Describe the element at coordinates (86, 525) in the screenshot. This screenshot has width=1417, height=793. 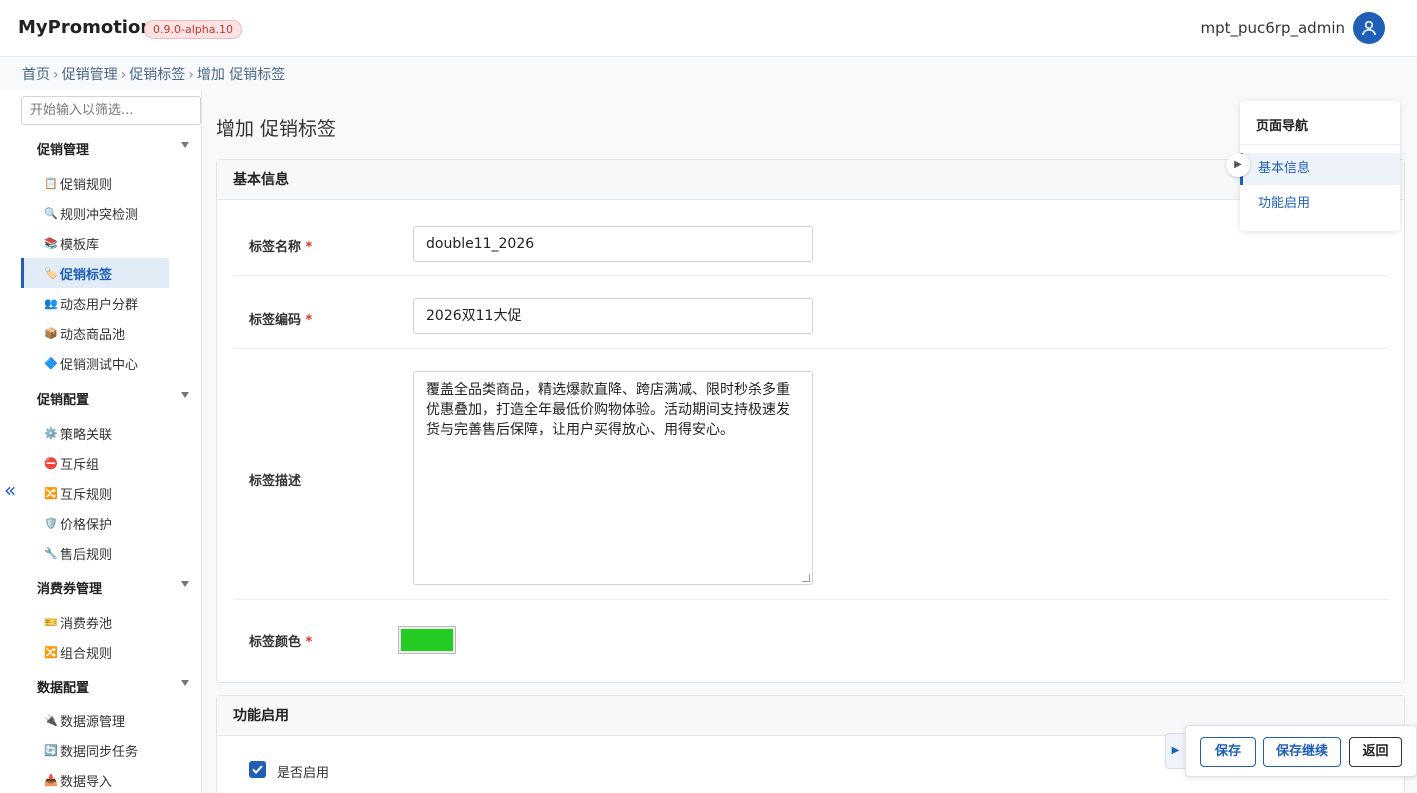
I see `sidebar-item-label: 价格保护` at that location.